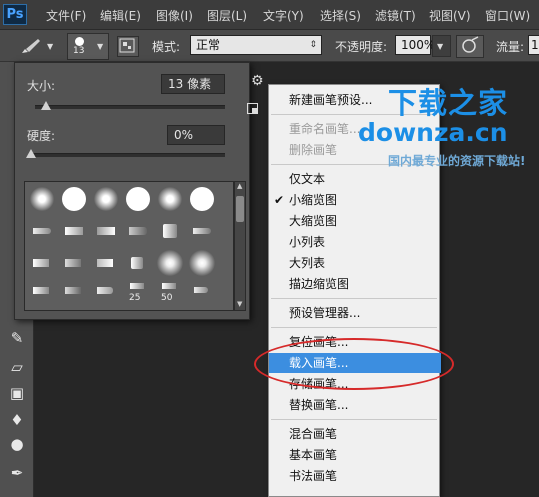  I want to click on opacity-label: 不透明度:, so click(361, 47).